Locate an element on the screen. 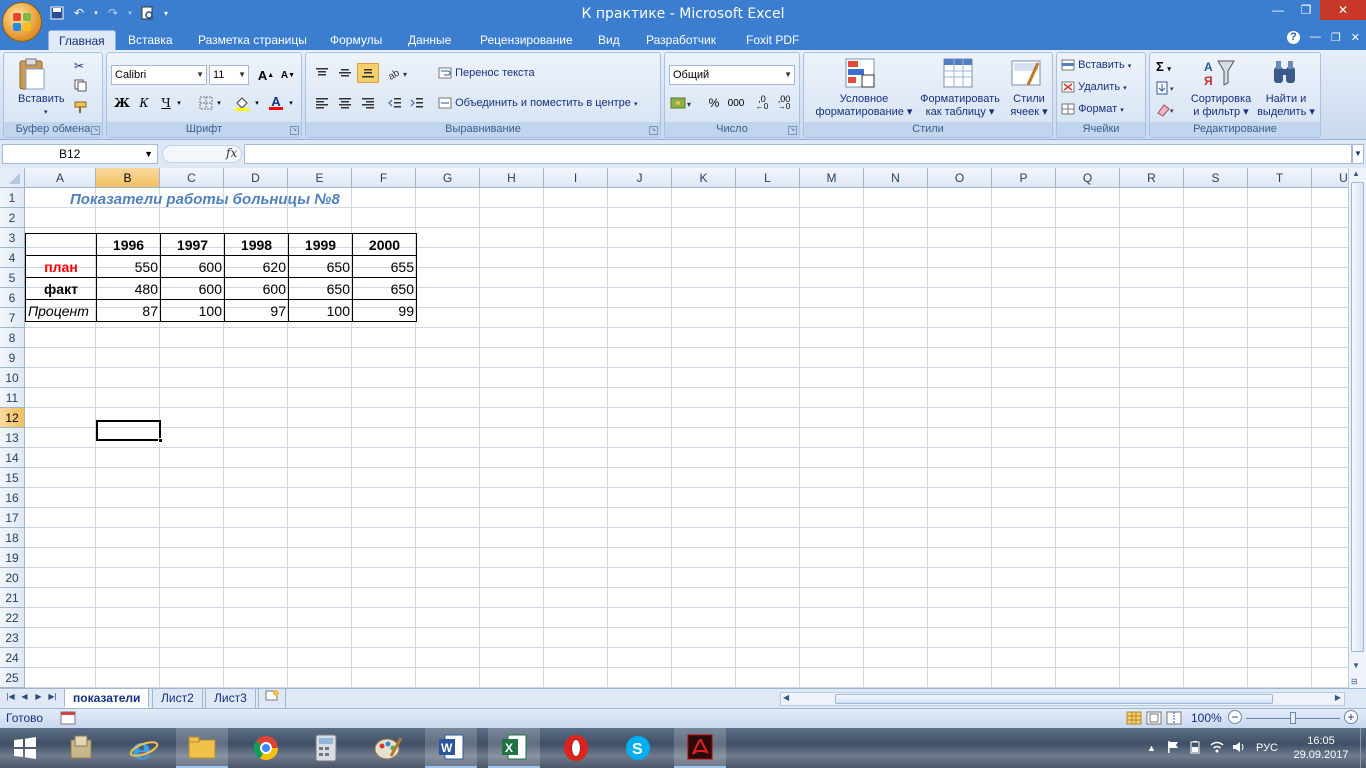 This screenshot has width=1366, height=768. row-header-24: 24 is located at coordinates (12, 658).